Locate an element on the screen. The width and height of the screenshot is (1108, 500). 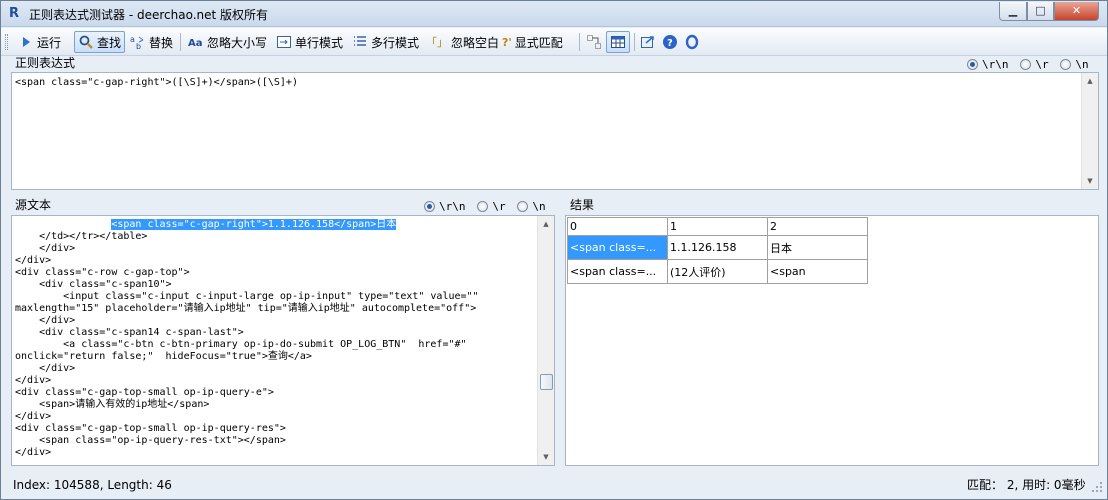
svg-text: a is located at coordinates (132, 39).